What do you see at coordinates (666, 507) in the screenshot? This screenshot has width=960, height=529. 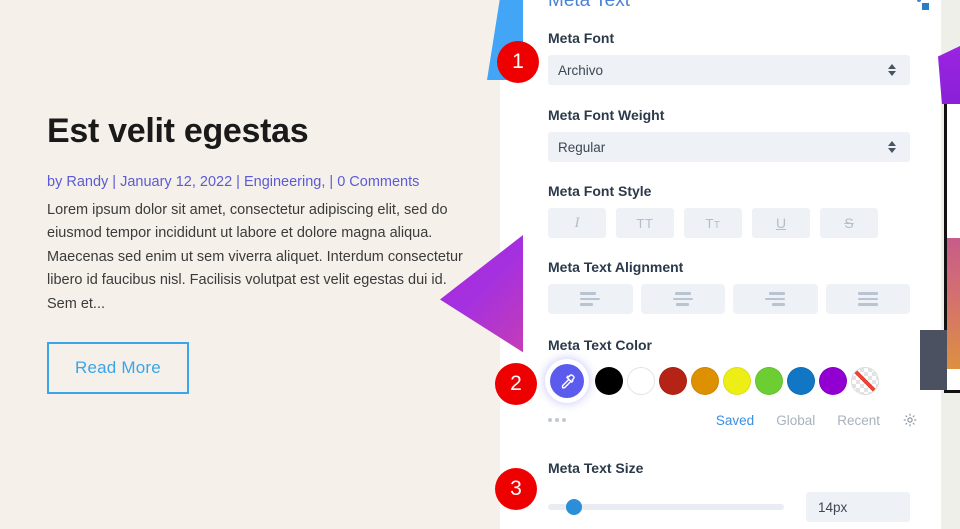 I see `meta-text-size-slider` at bounding box center [666, 507].